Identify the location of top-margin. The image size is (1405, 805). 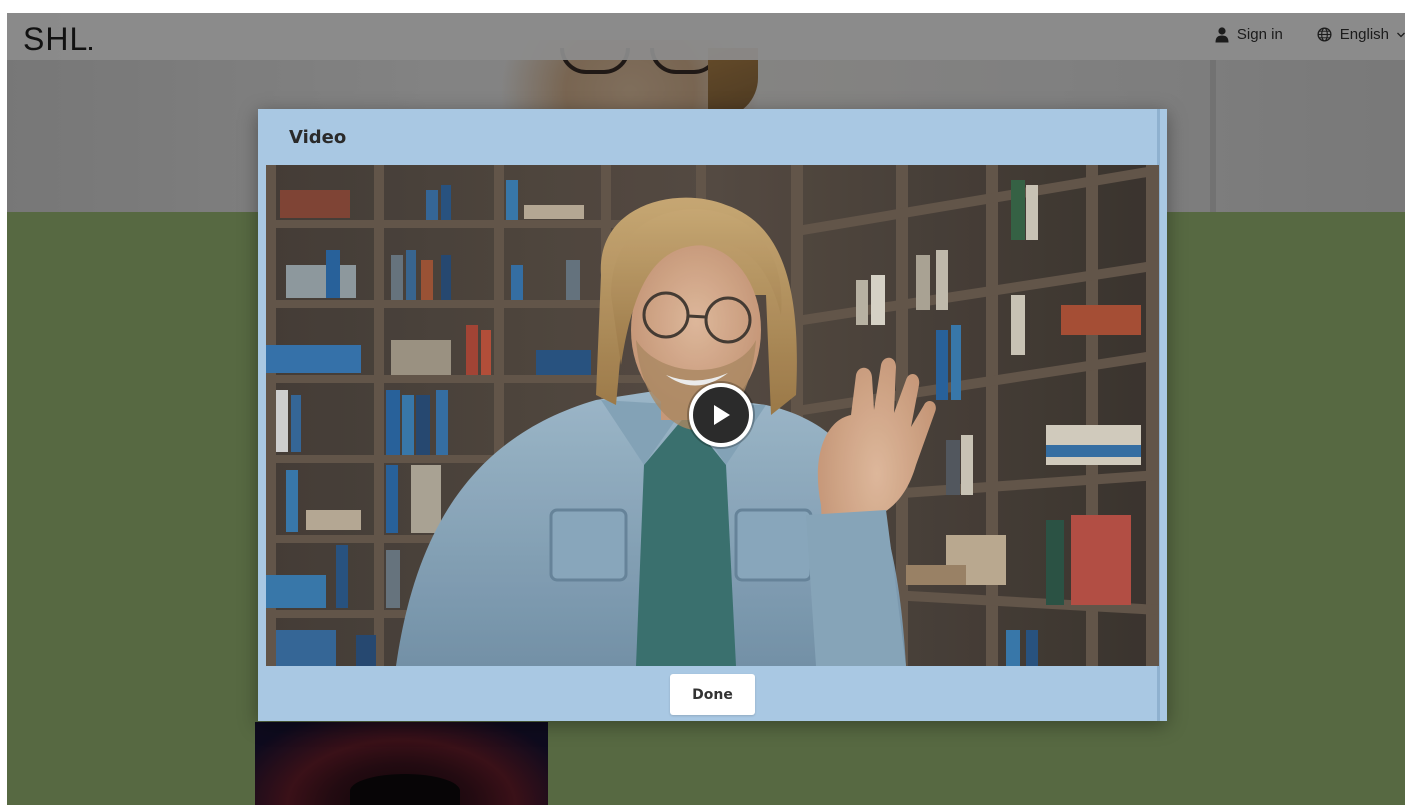
(702, 6).